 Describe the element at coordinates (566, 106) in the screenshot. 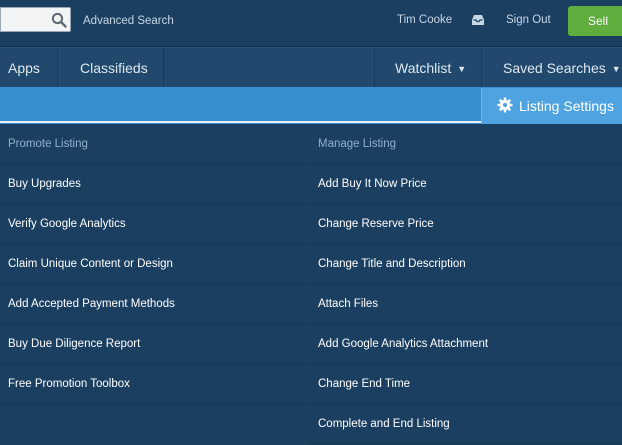

I see `listing-settings-label: Listing Settings` at that location.